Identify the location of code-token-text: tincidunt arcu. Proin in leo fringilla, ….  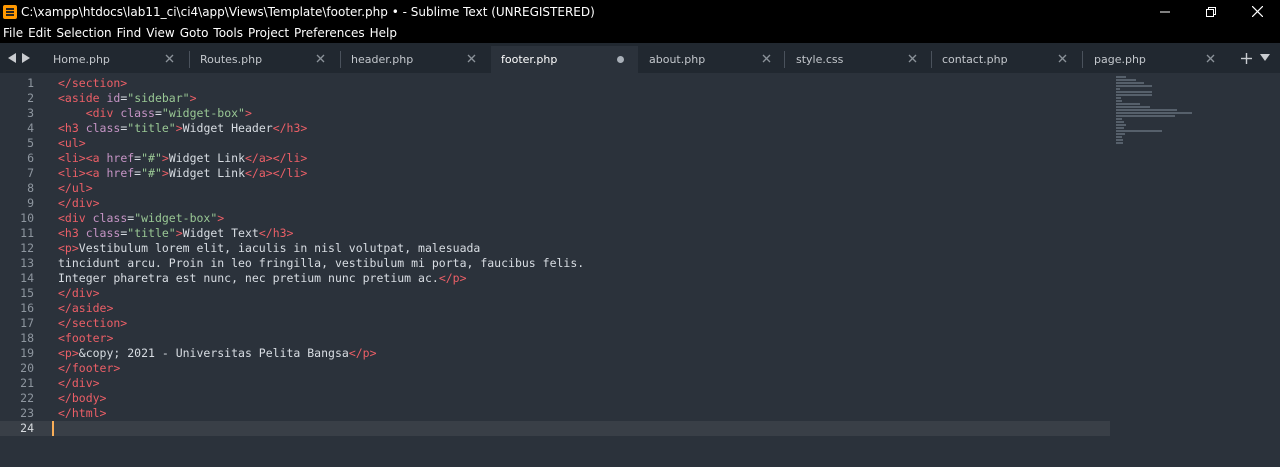
(321, 263).